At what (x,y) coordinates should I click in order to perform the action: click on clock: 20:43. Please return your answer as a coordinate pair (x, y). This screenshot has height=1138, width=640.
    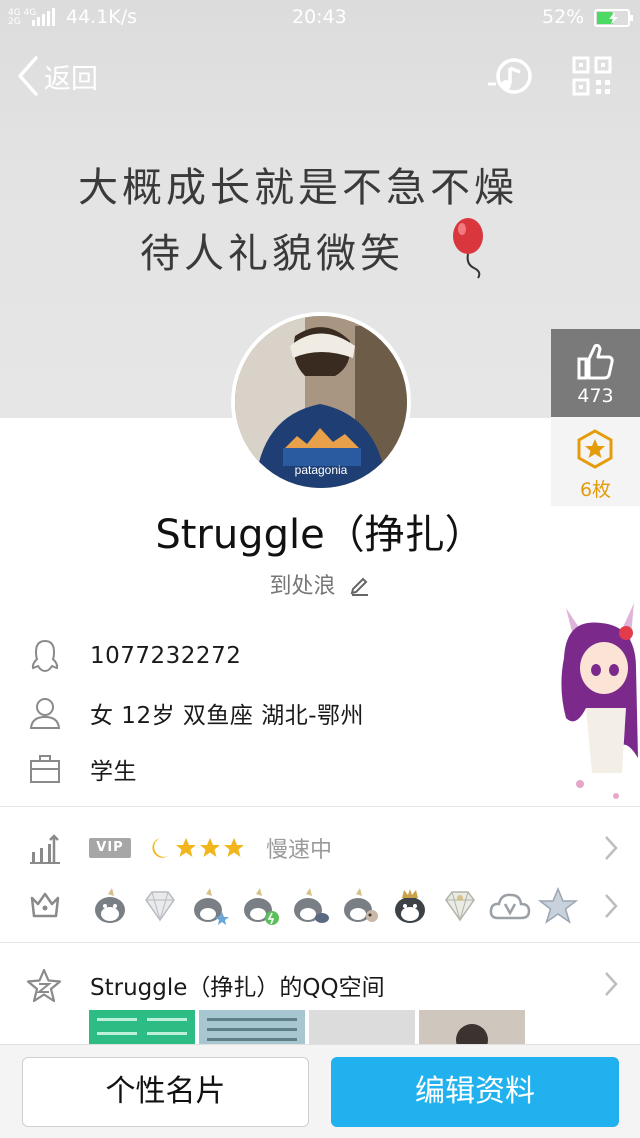
    Looking at the image, I should click on (319, 17).